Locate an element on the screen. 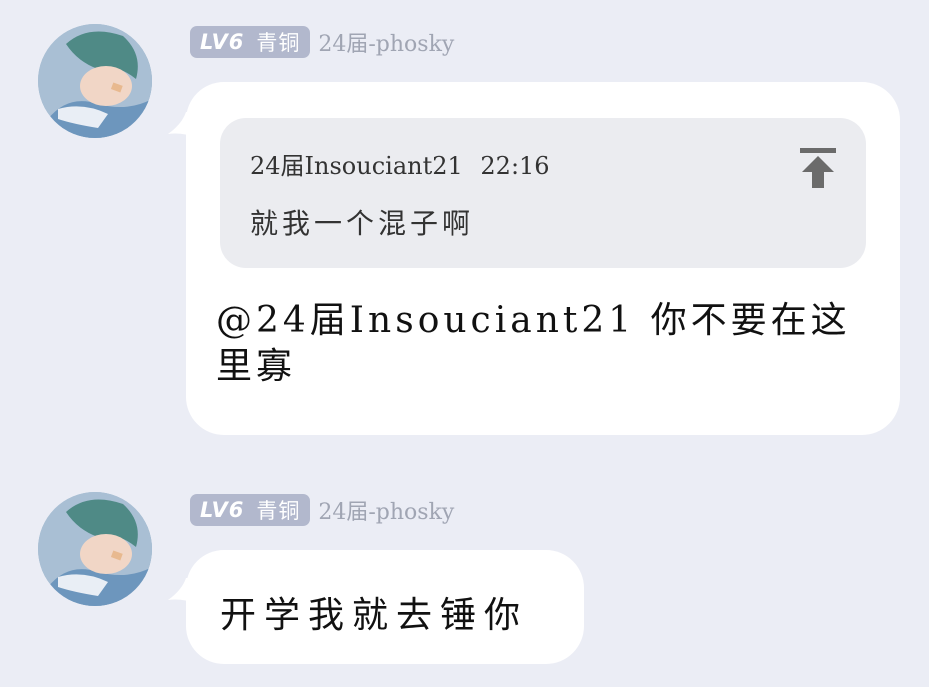 This screenshot has width=929, height=687. quote-author: 24届Insouciant21 is located at coordinates (356, 166).